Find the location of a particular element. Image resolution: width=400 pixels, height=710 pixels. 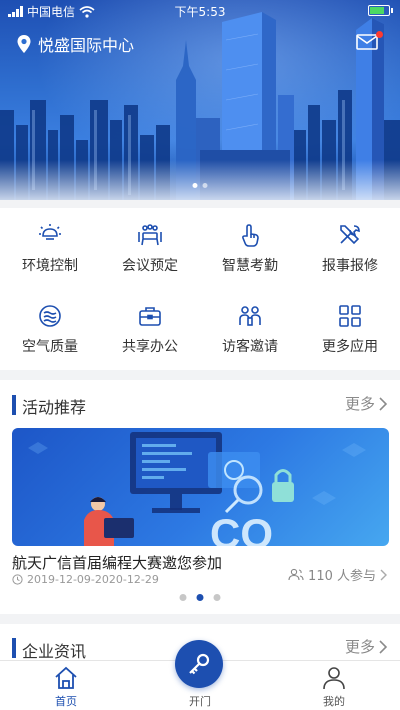

home-icon is located at coordinates (66, 677).